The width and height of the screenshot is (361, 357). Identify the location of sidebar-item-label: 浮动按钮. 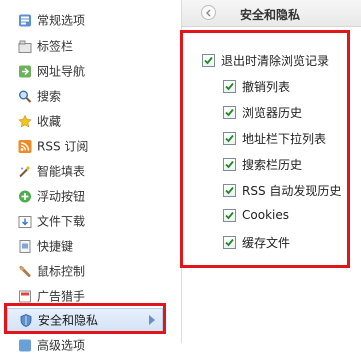
(61, 196).